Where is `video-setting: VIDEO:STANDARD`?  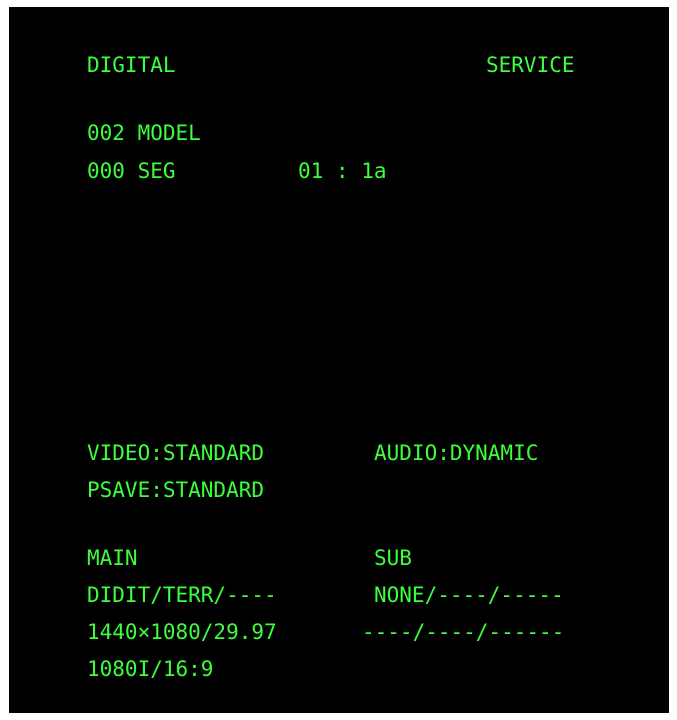
video-setting: VIDEO:STANDARD is located at coordinates (176, 453).